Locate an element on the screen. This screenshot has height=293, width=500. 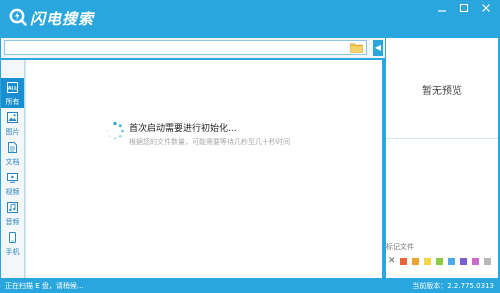
close-icon is located at coordinates (486, 8).